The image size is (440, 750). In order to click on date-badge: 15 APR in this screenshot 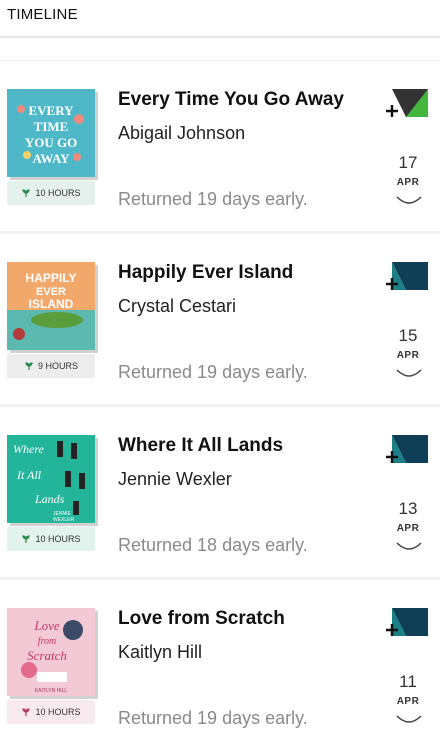, I will do `click(408, 343)`.